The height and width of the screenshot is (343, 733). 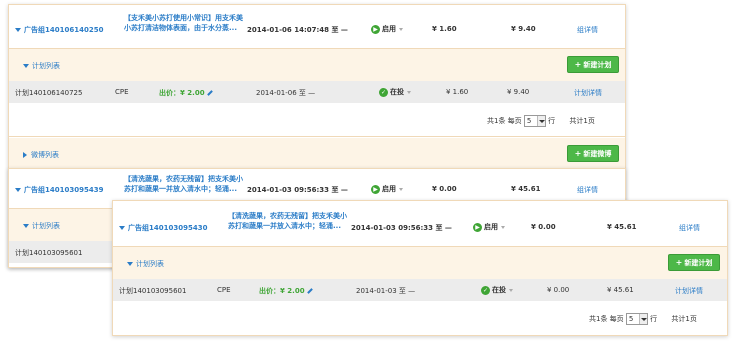 I want to click on plan-date: 2014-01-06 至 —, so click(x=286, y=93).